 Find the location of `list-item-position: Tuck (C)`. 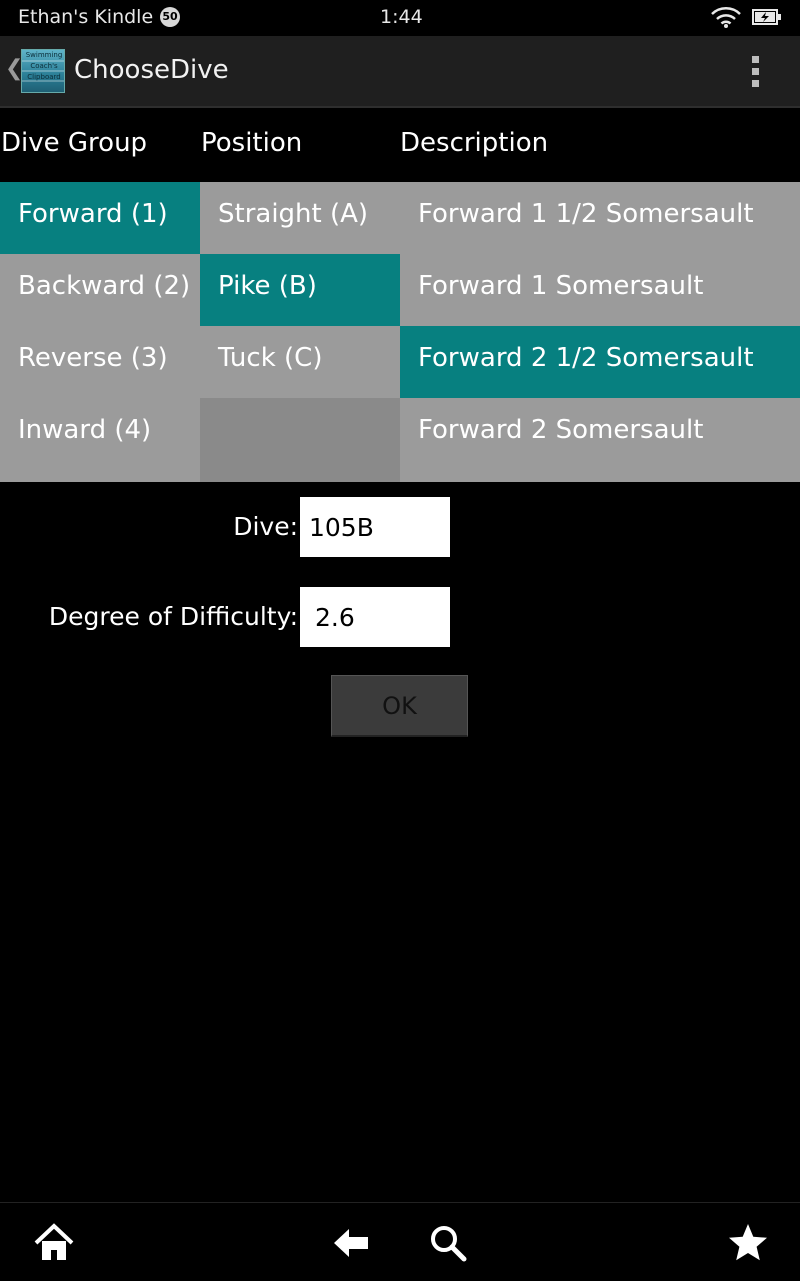

list-item-position: Tuck (C) is located at coordinates (300, 362).